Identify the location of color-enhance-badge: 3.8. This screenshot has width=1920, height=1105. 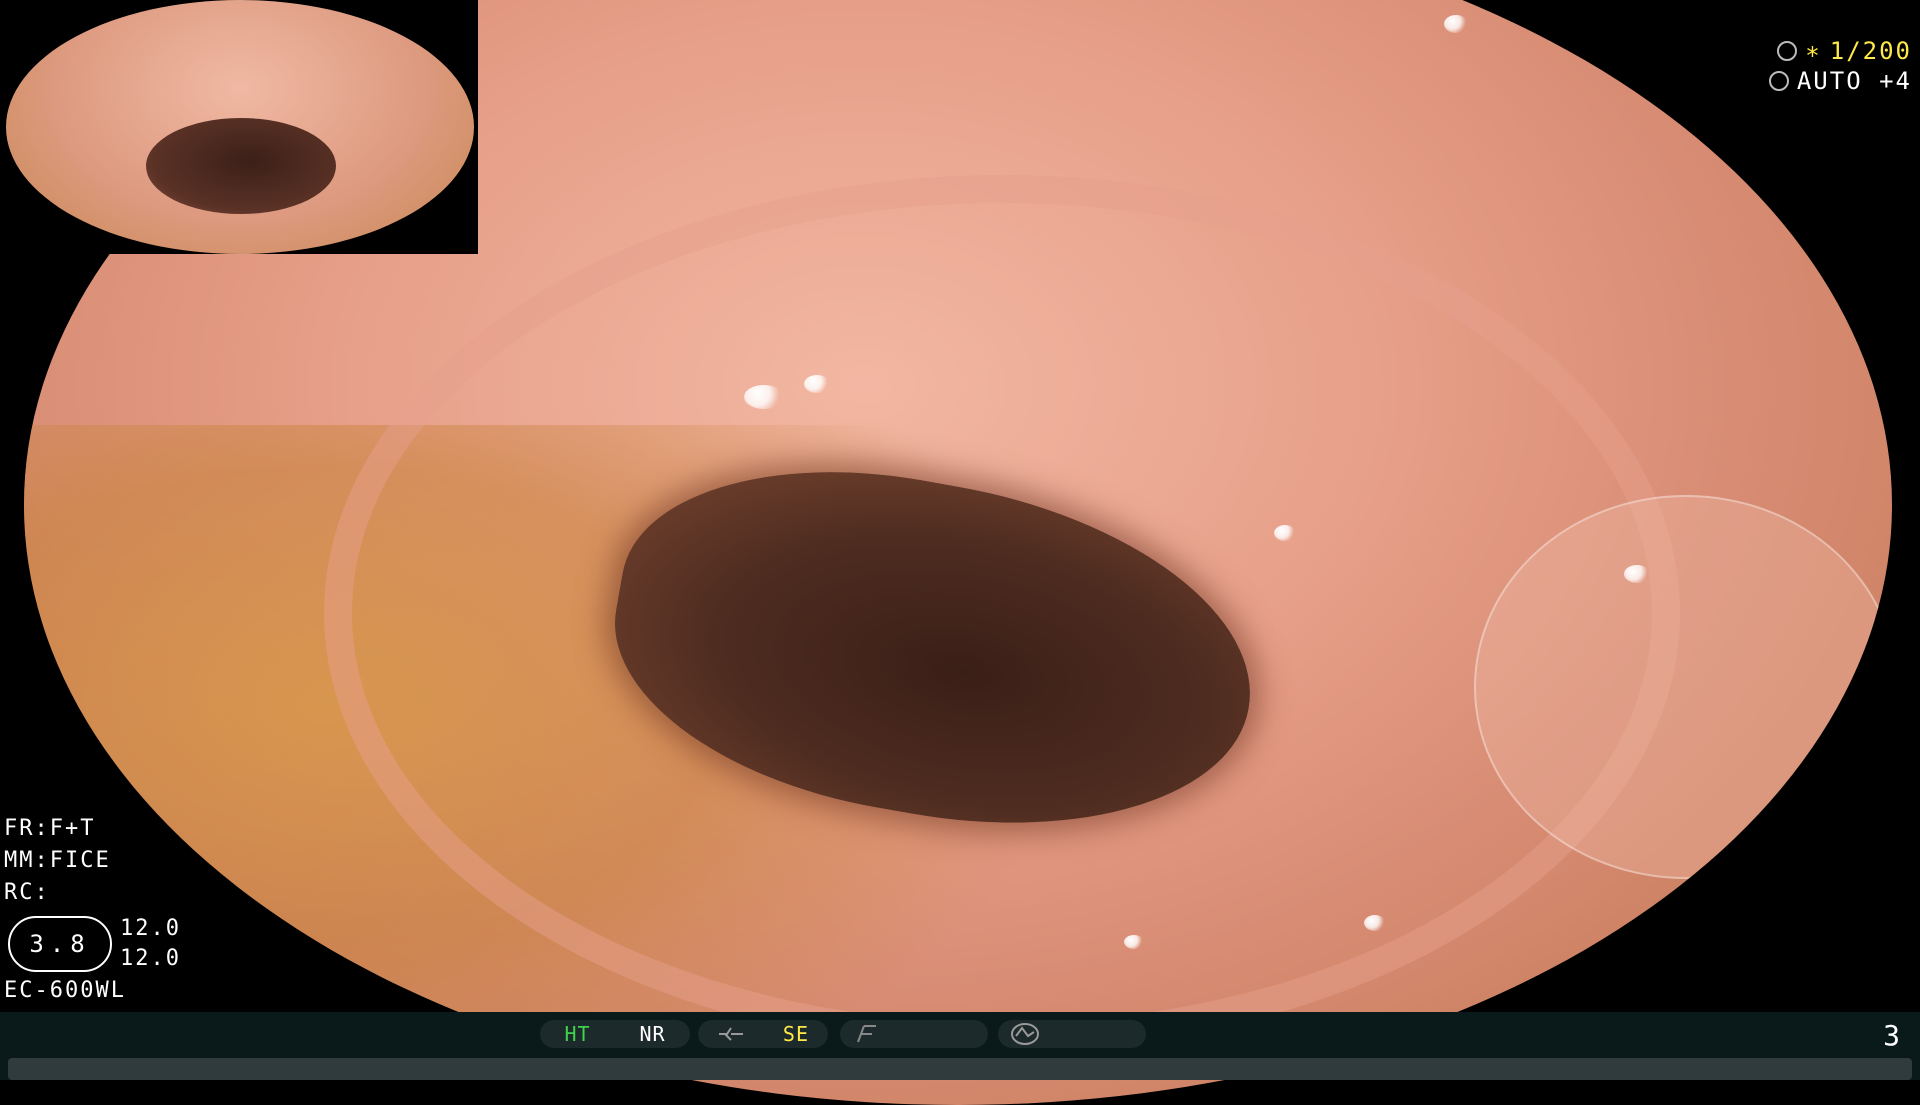
(60, 944).